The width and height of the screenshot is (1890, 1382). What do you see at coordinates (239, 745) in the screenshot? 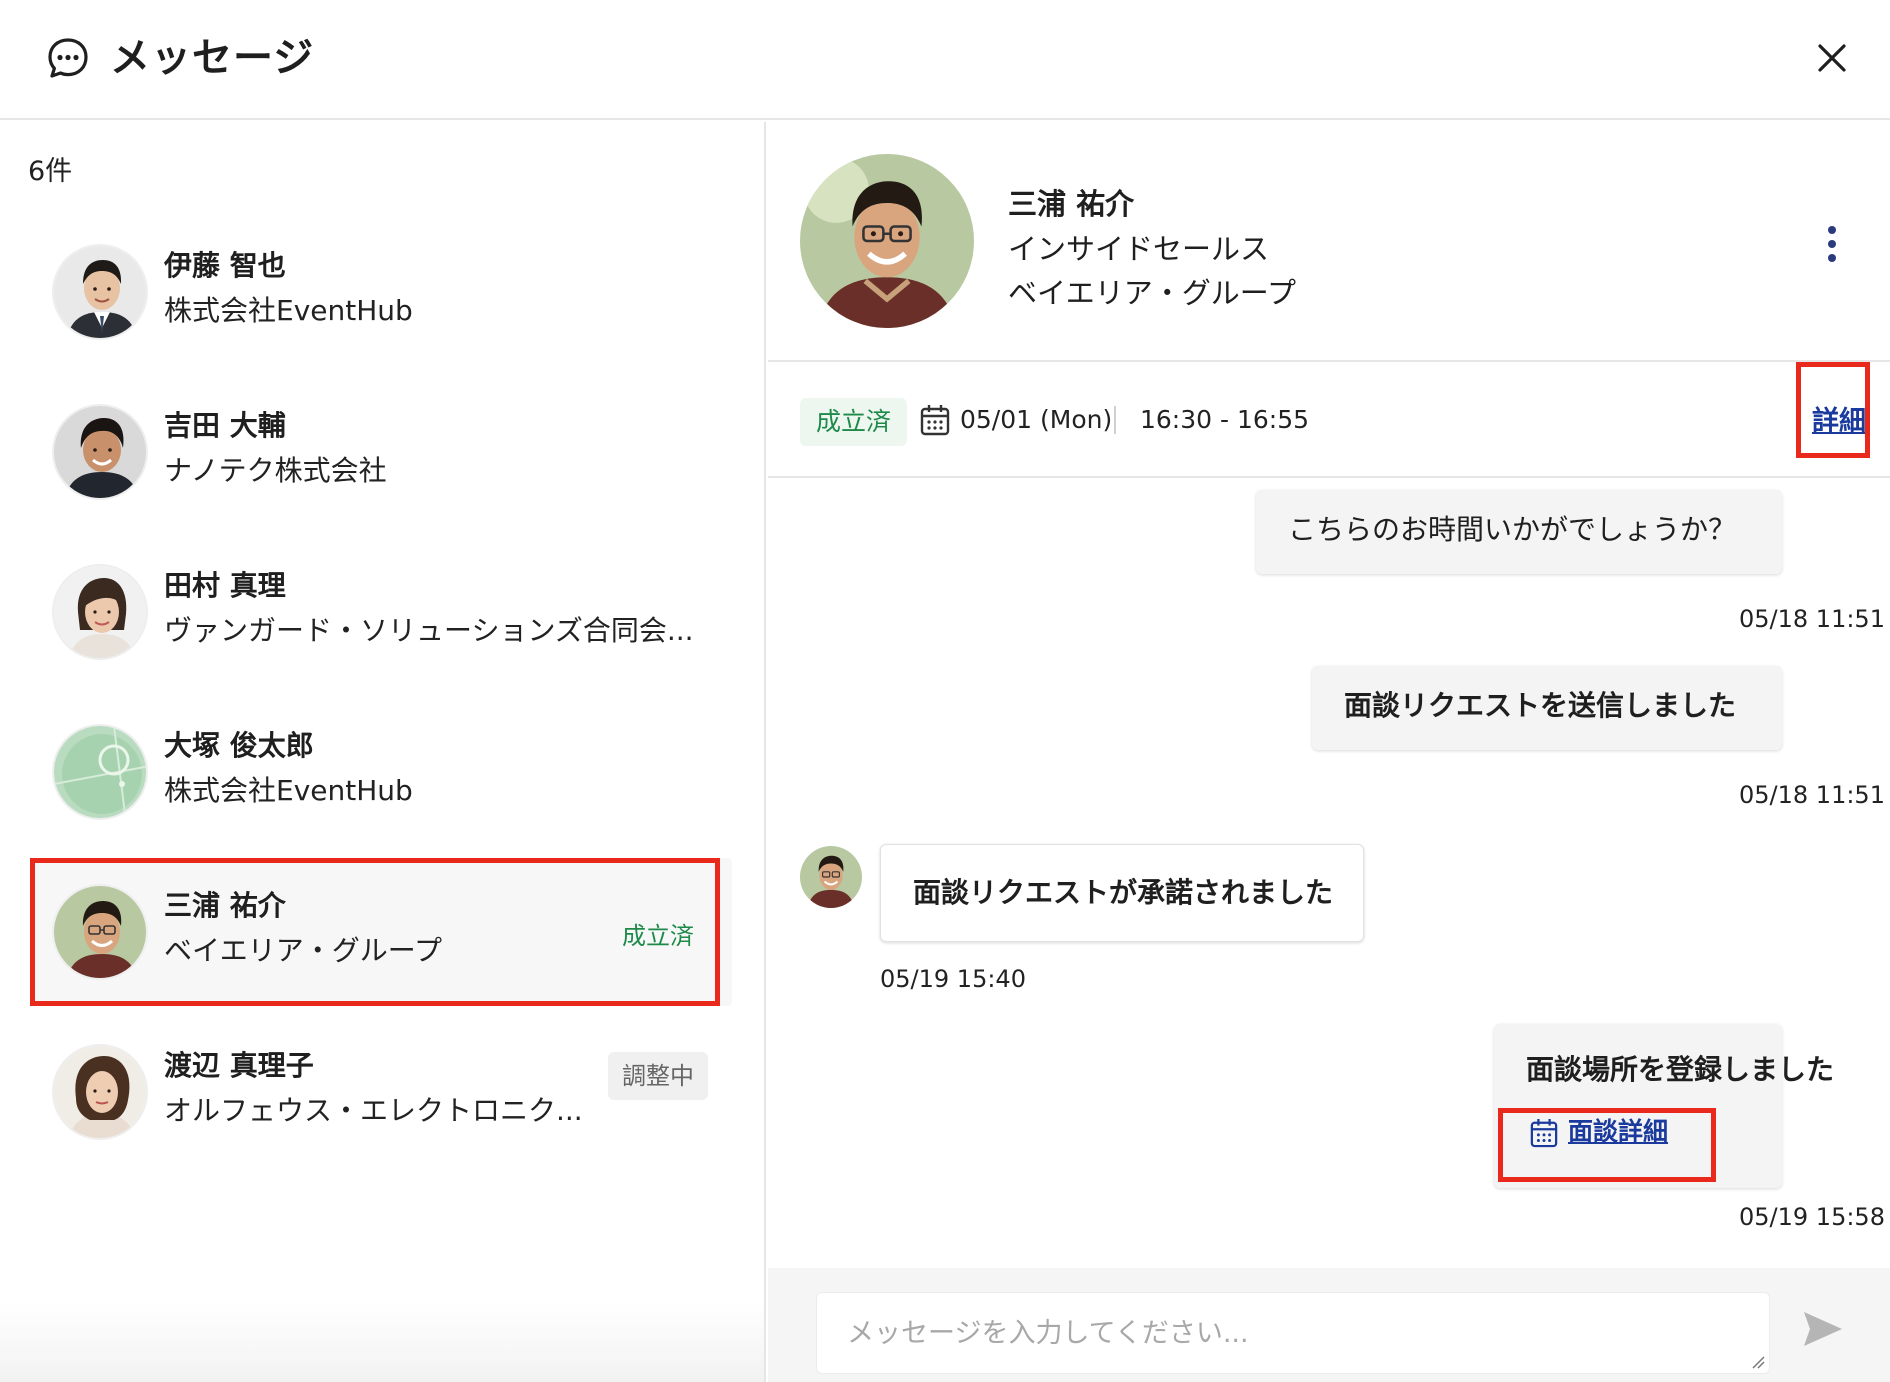
I see `contact-name: 大塚 俊太郎` at bounding box center [239, 745].